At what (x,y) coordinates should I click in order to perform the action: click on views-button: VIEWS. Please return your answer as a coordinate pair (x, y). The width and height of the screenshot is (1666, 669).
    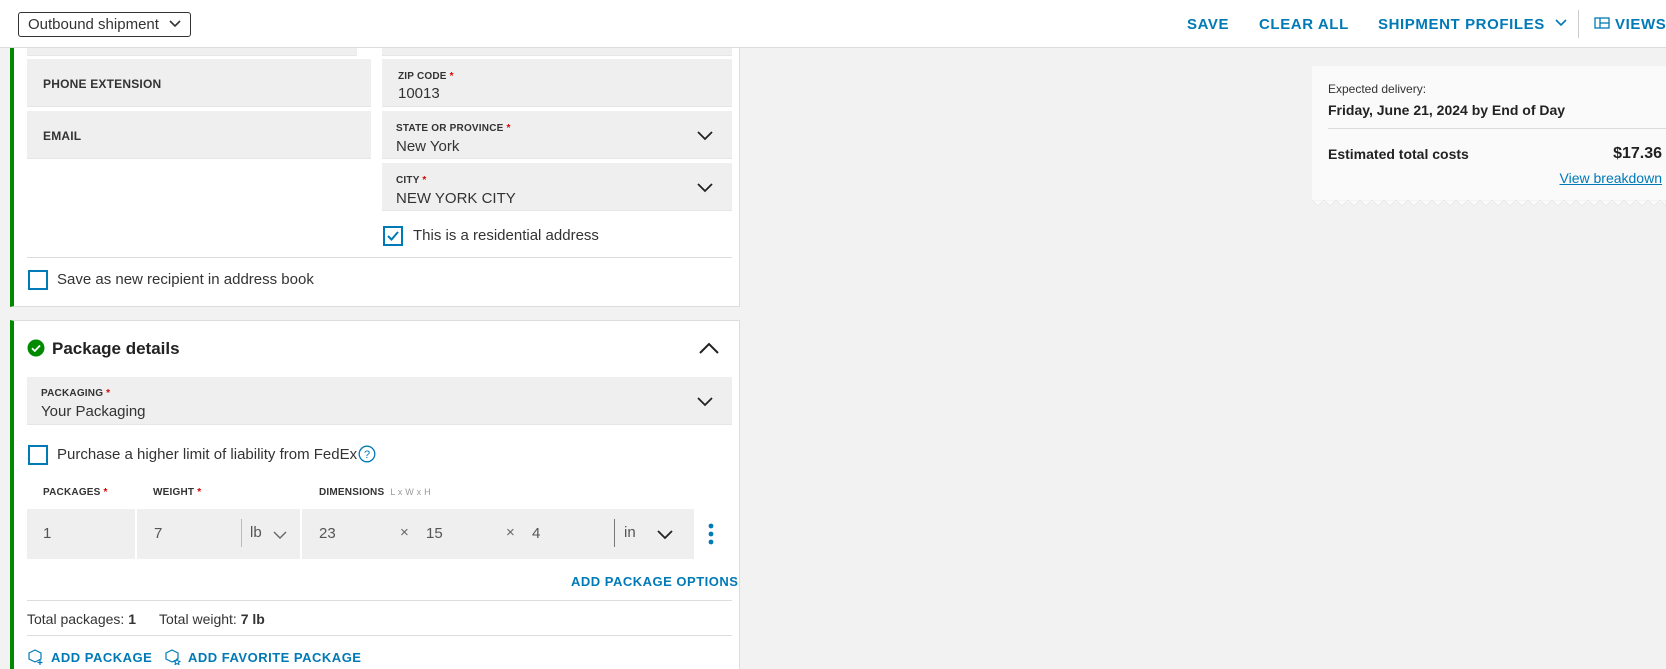
    Looking at the image, I should click on (1630, 24).